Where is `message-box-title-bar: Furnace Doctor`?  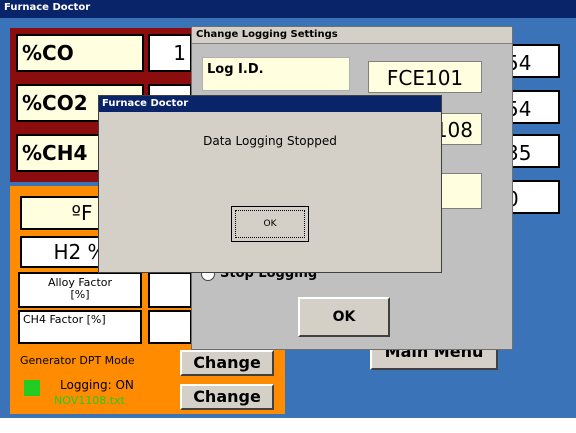
message-box-title-bar: Furnace Doctor is located at coordinates (270, 104).